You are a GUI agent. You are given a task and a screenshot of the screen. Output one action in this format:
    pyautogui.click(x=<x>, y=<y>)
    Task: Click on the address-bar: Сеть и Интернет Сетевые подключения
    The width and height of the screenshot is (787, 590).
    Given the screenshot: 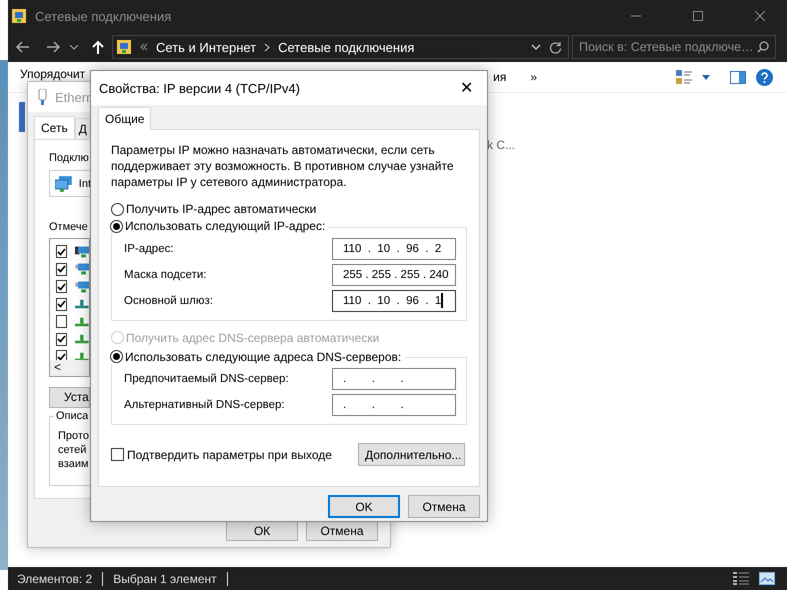 What is the action you would take?
    pyautogui.click(x=340, y=47)
    